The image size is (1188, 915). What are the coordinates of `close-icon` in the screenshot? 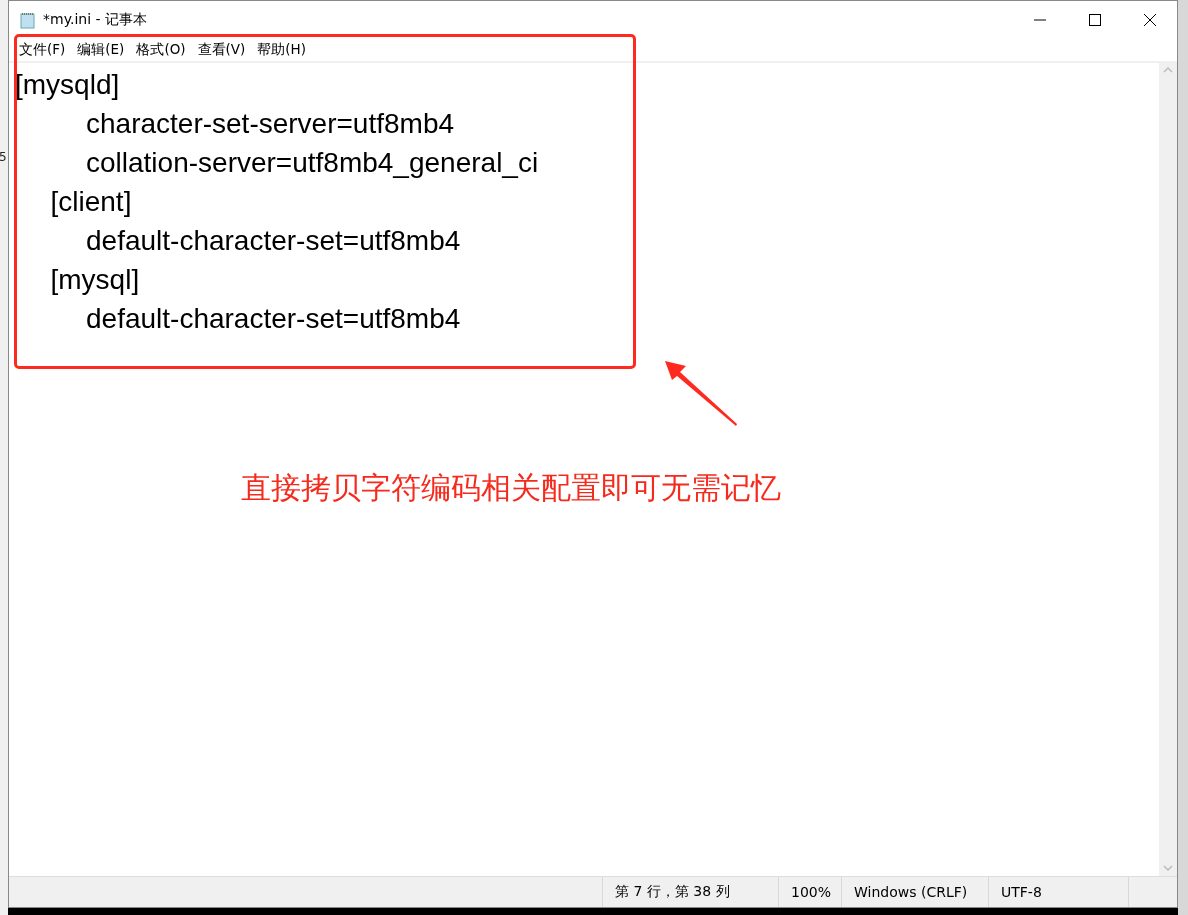 It's located at (1149, 20).